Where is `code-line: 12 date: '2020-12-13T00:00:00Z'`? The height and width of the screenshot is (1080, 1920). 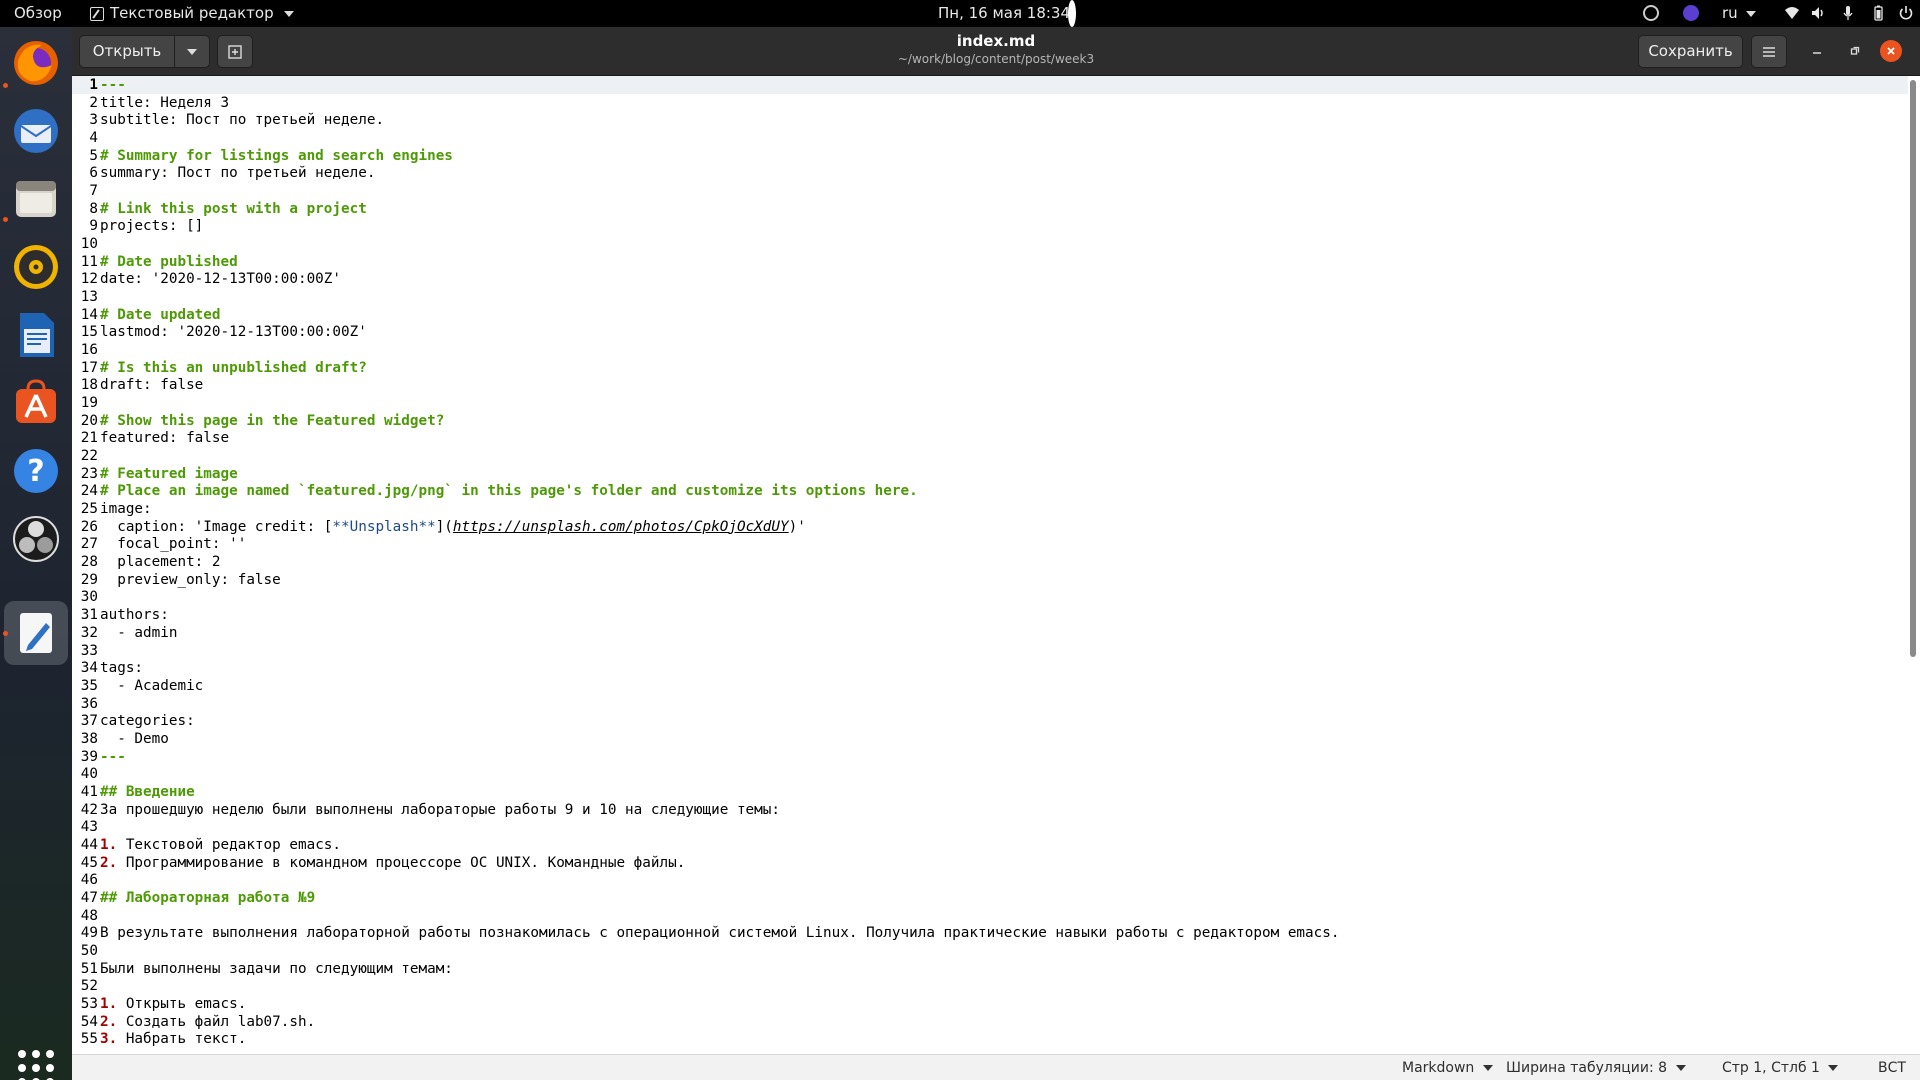
code-line: 12 date: '2020-12-13T00:00:00Z' is located at coordinates (705, 280).